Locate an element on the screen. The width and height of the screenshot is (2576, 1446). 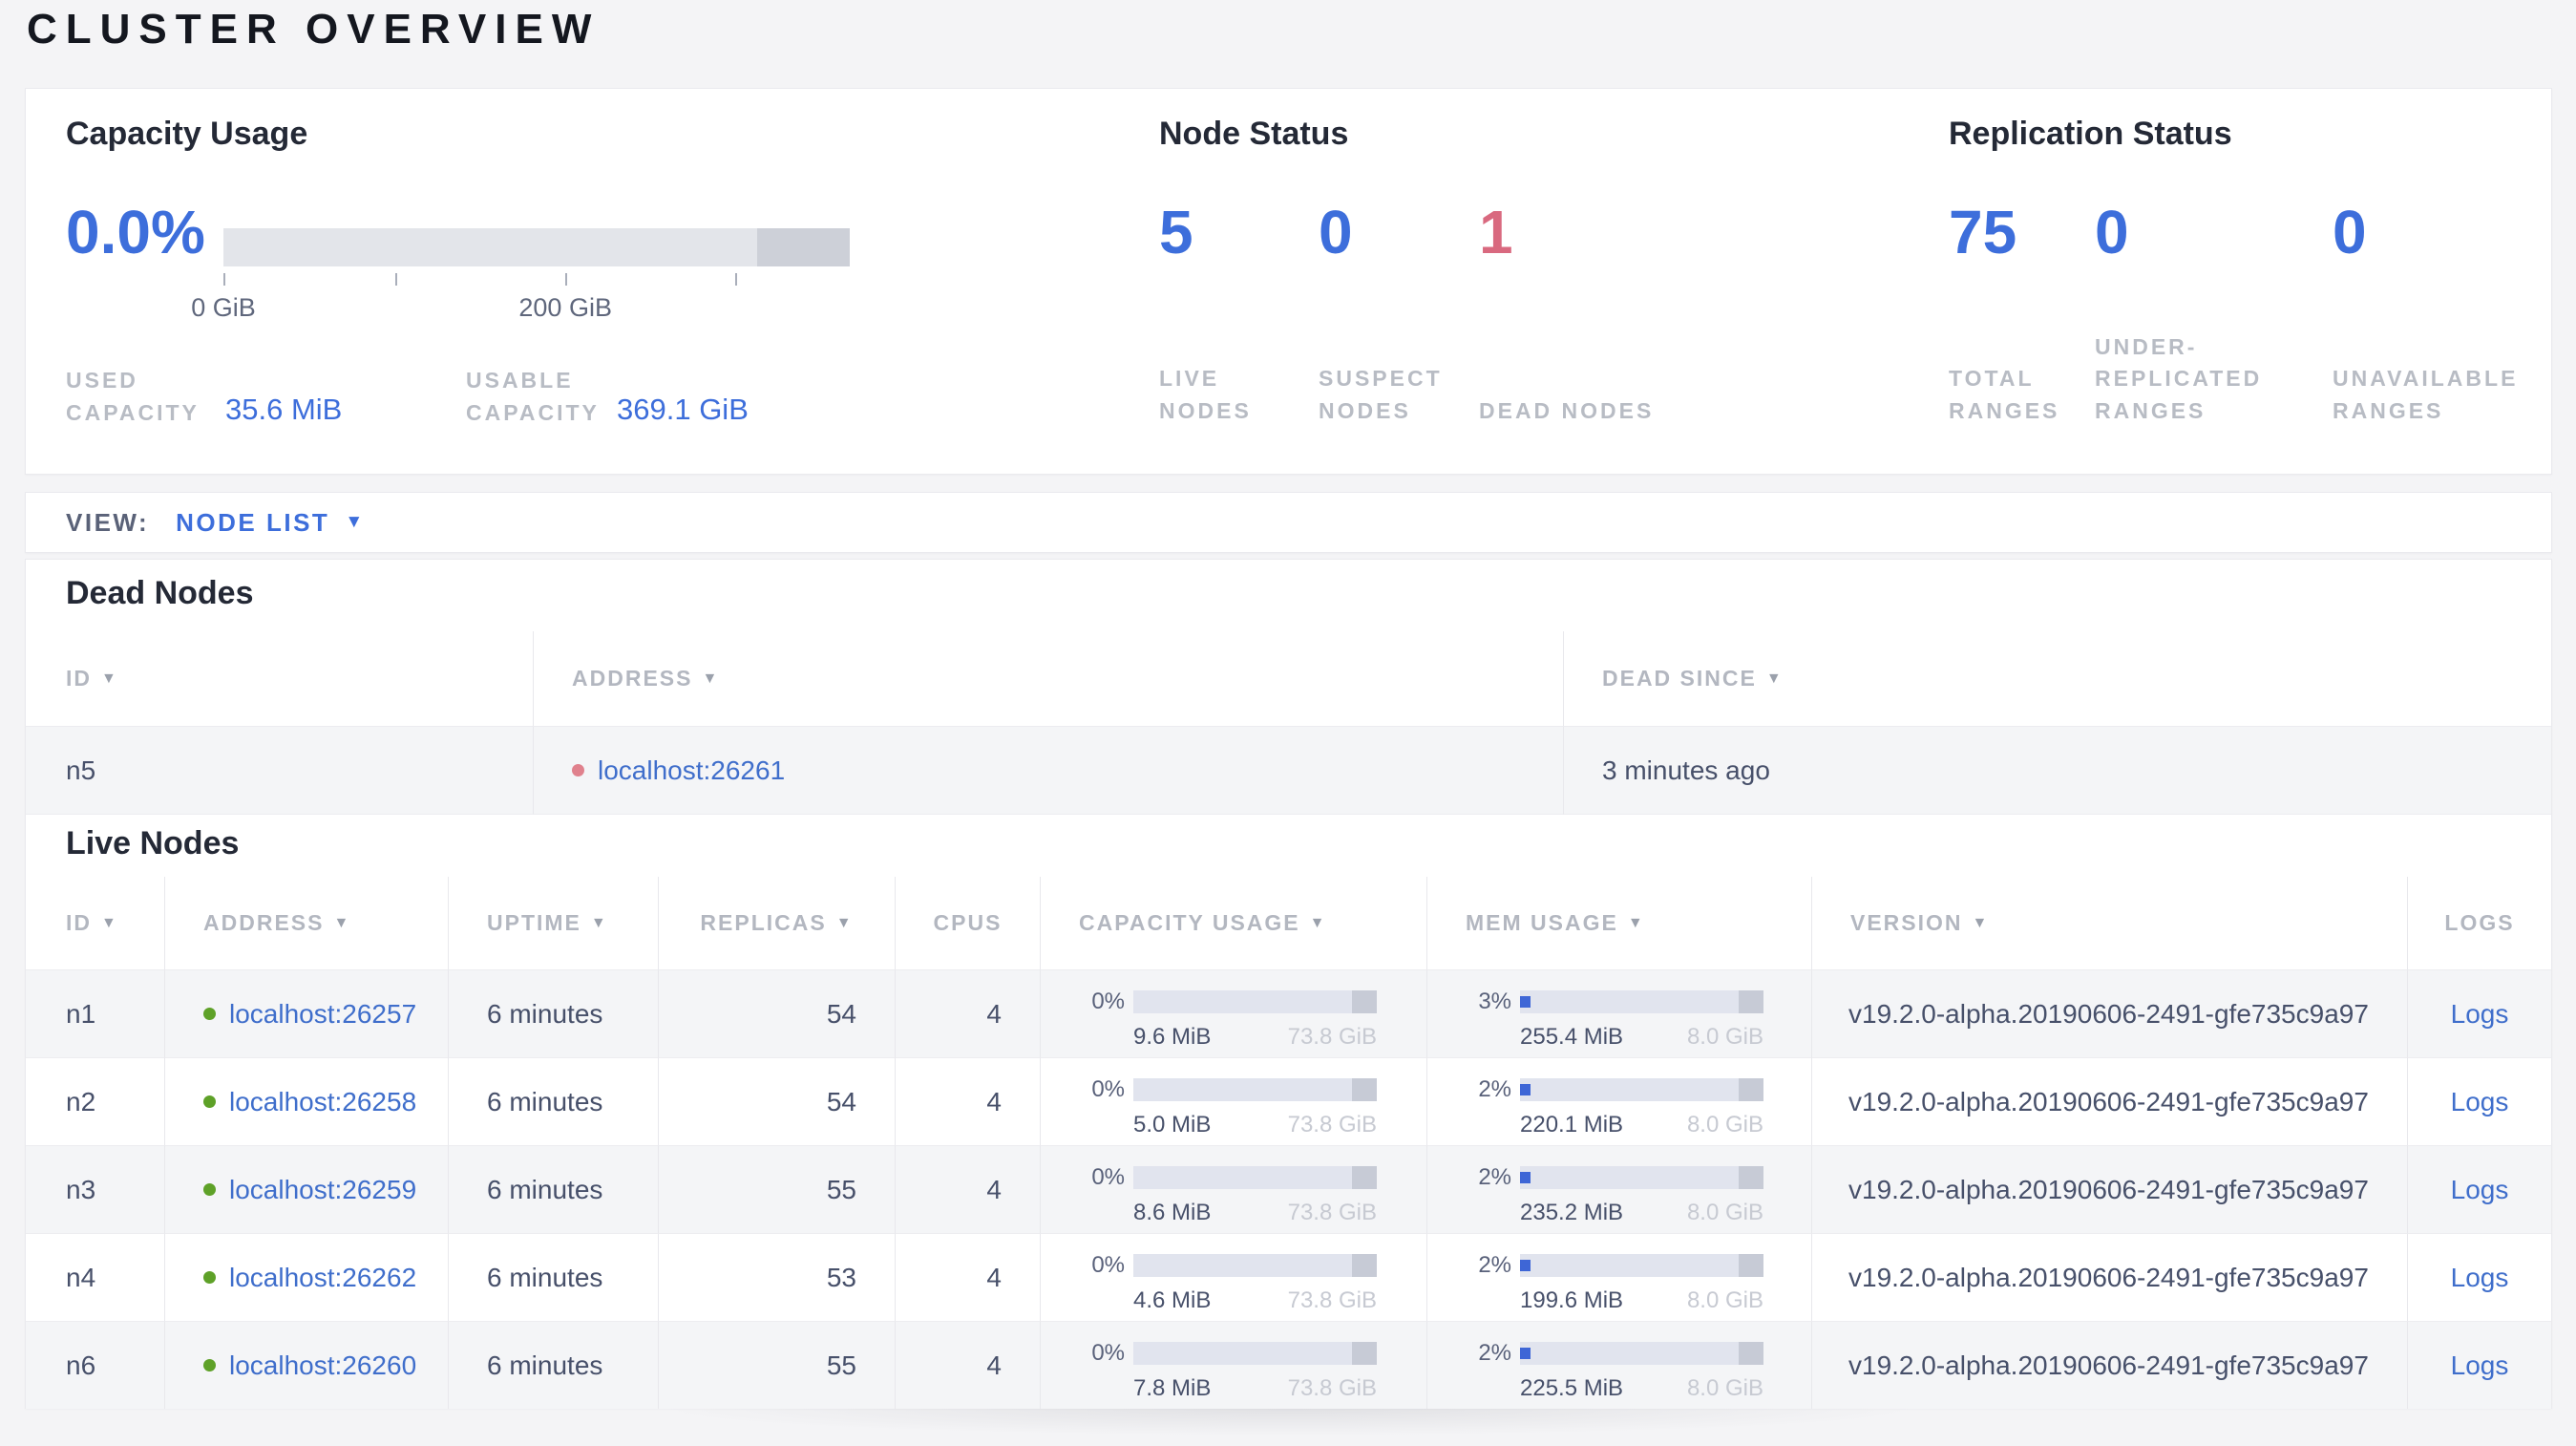
under-replicated-ranges-label: UNDER-REPLICATED RANGES is located at coordinates (2179, 378).